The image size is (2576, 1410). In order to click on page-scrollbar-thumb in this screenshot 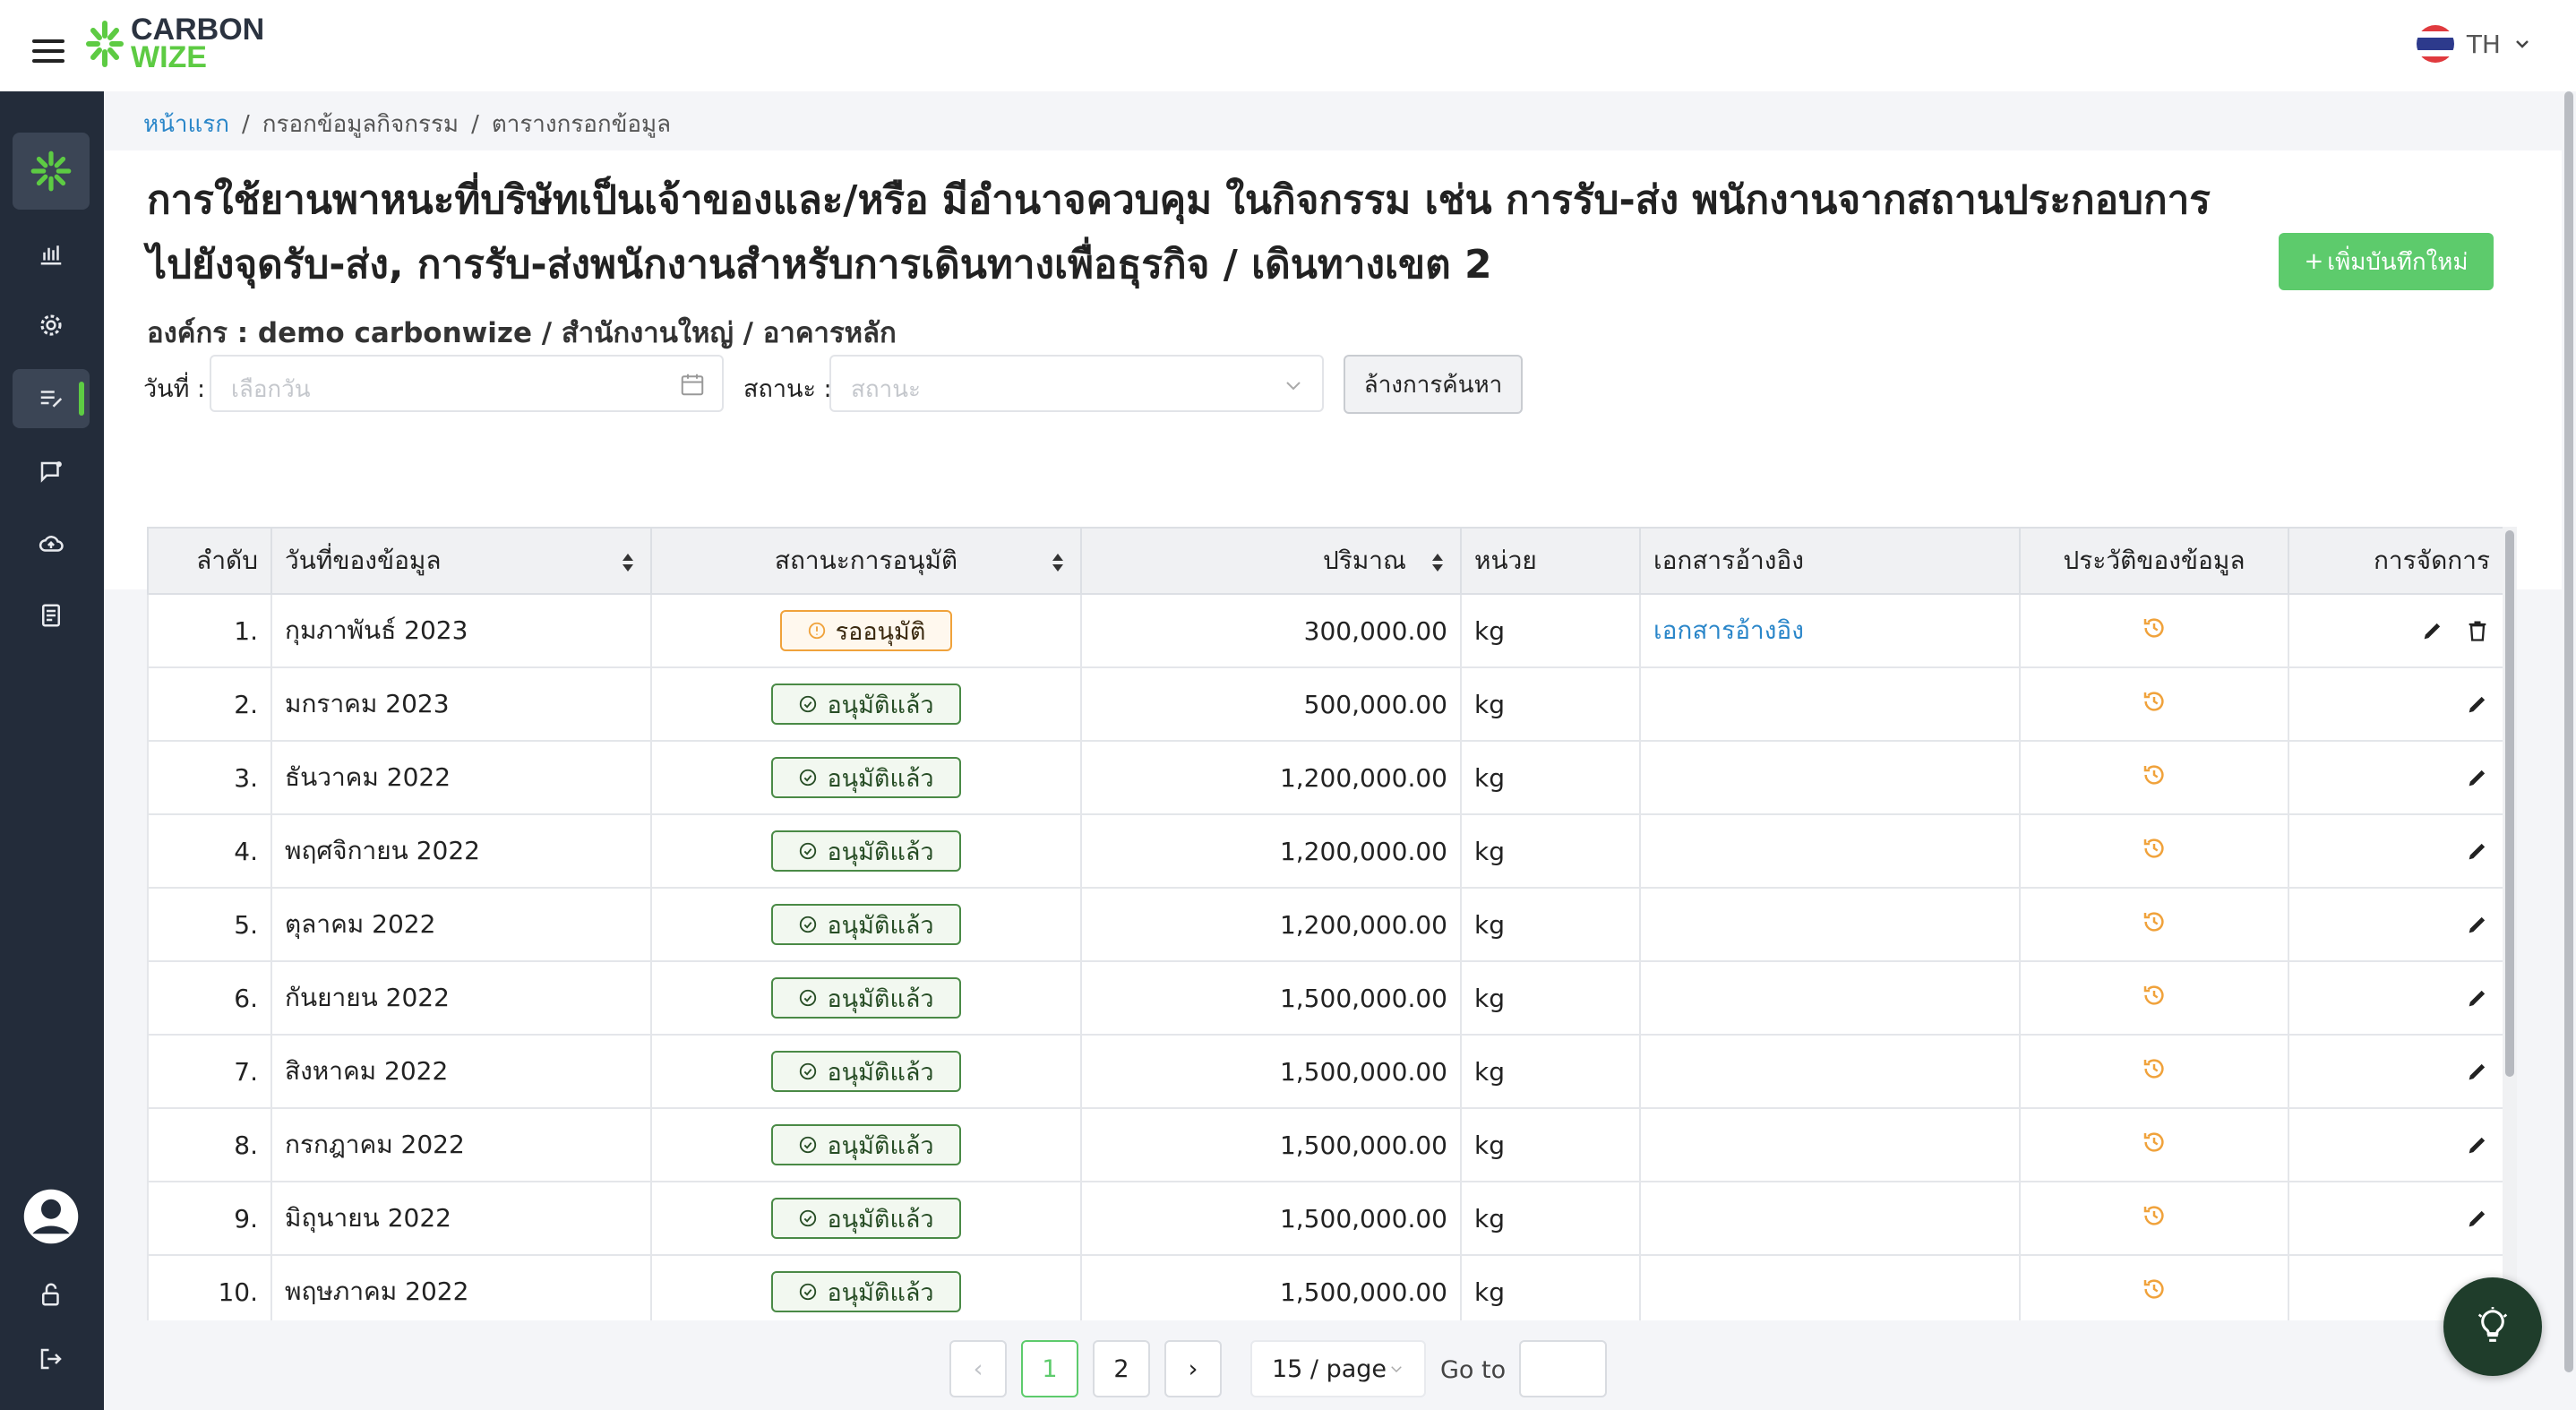, I will do `click(2568, 731)`.